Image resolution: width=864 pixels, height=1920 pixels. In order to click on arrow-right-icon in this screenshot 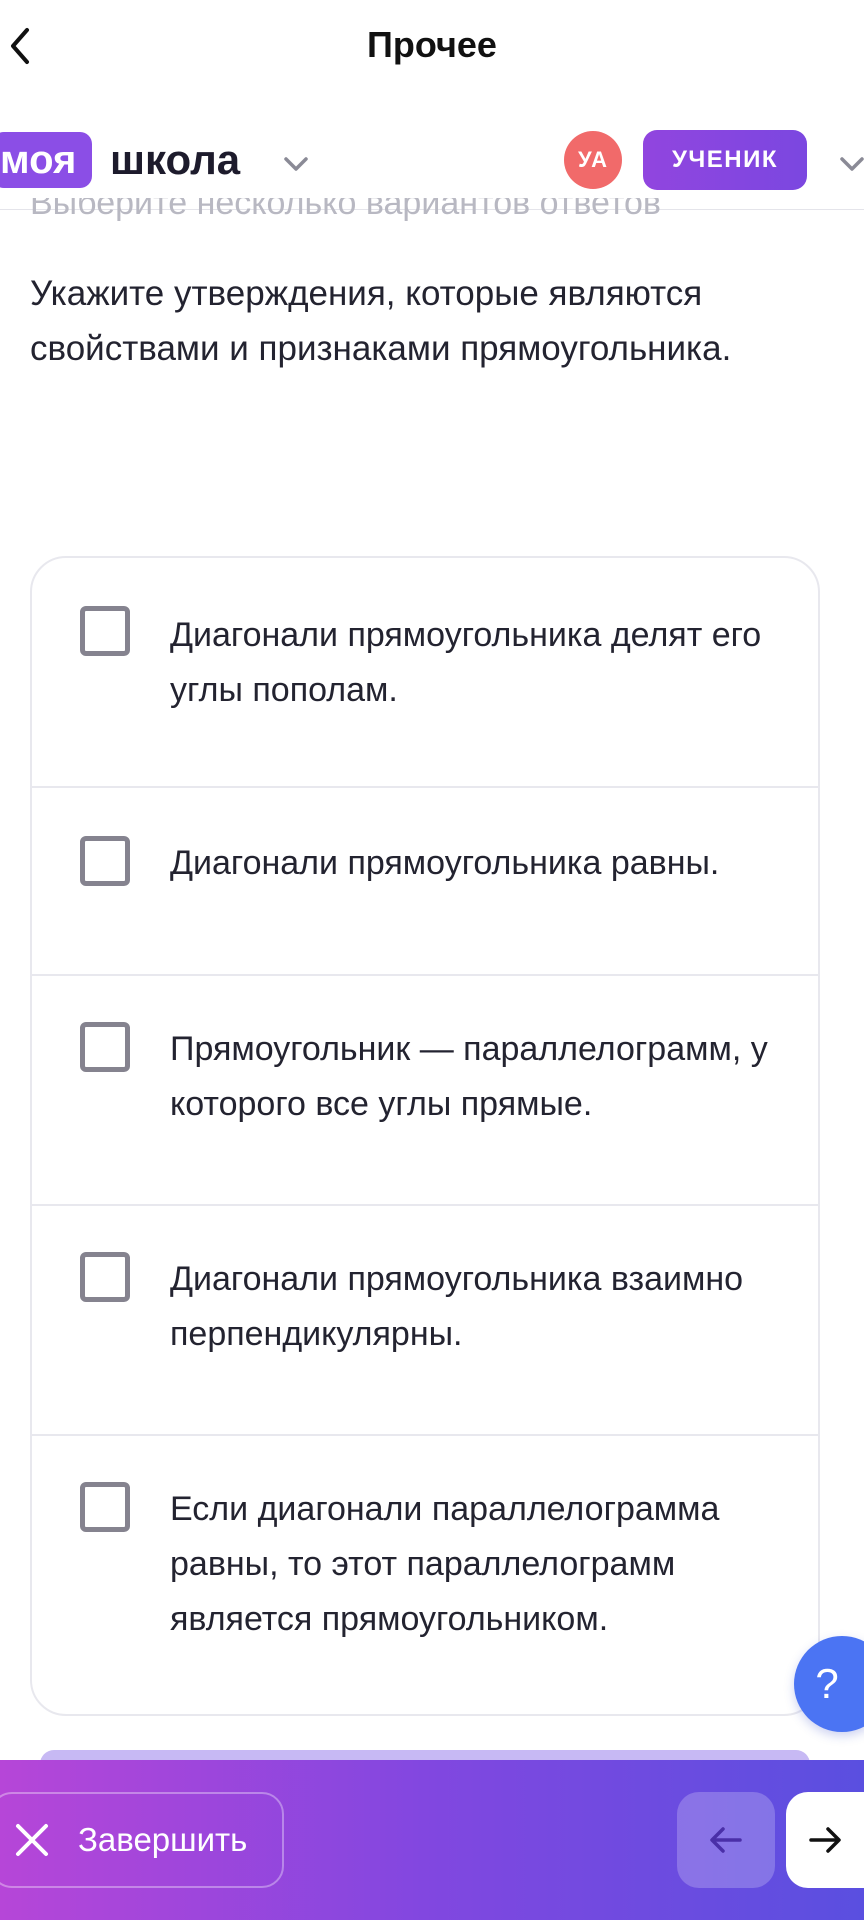, I will do `click(825, 1840)`.